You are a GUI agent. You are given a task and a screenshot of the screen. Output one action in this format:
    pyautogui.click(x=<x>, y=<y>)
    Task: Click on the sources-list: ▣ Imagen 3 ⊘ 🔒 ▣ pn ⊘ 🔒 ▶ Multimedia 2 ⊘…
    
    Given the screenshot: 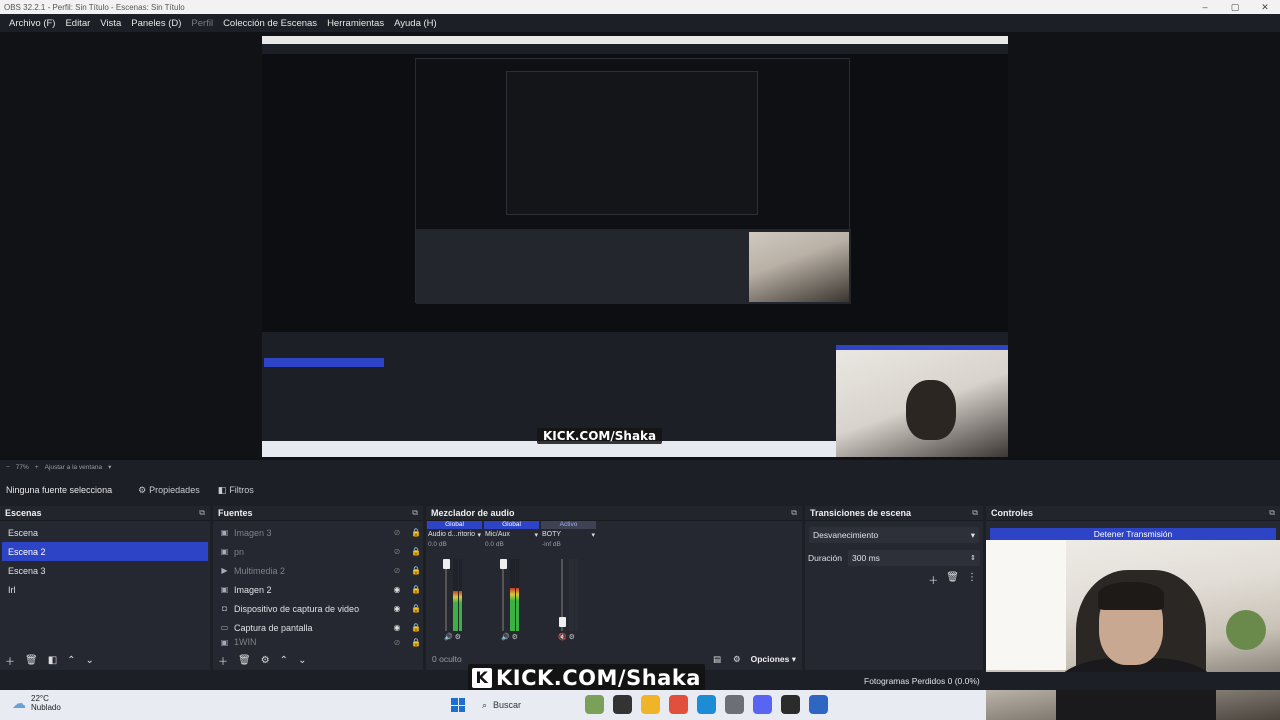 What is the action you would take?
    pyautogui.click(x=318, y=584)
    